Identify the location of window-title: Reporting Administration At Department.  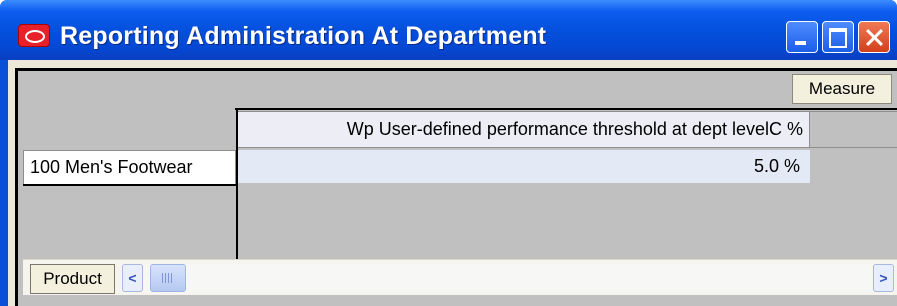
(303, 36).